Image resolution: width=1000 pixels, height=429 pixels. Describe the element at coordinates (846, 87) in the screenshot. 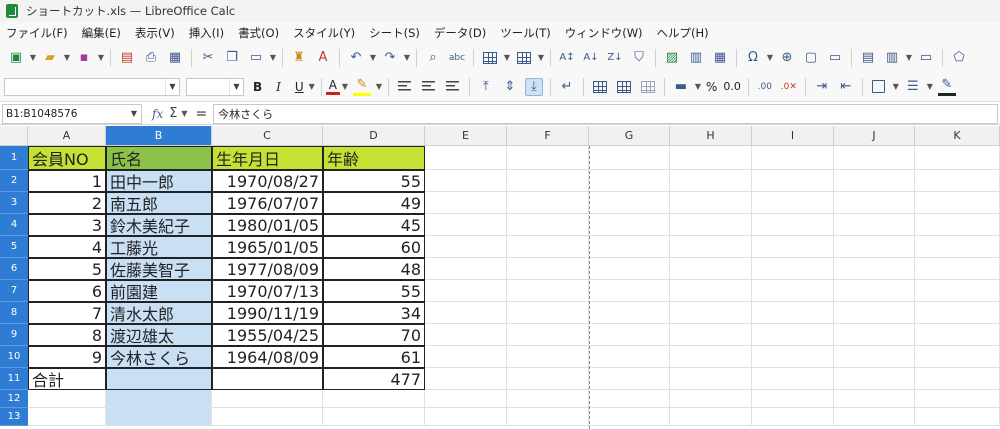

I see `decrease-indent-icon: ⇤` at that location.